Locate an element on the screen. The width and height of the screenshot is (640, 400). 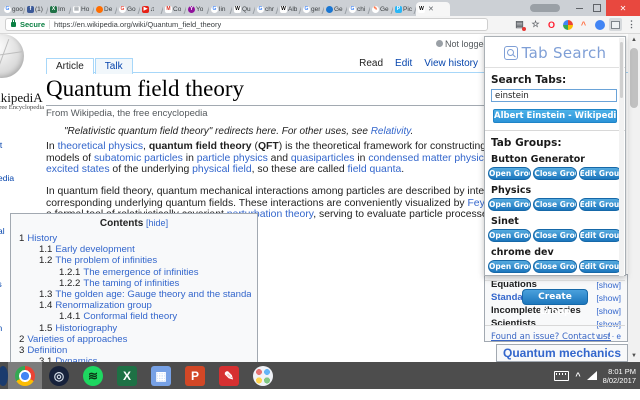
taskbar-clock: 8:01 PM 8/02/2017 is located at coordinates (619, 376).